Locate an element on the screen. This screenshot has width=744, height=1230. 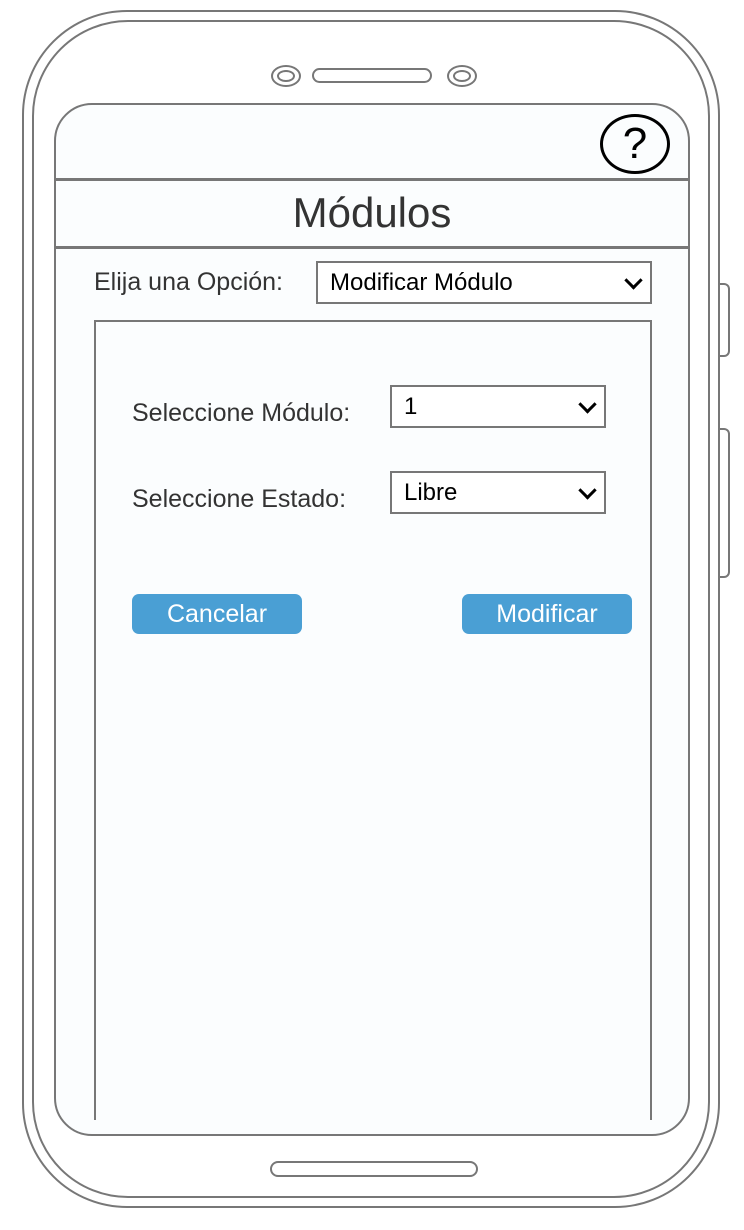
estado-select: Libre is located at coordinates (498, 492).